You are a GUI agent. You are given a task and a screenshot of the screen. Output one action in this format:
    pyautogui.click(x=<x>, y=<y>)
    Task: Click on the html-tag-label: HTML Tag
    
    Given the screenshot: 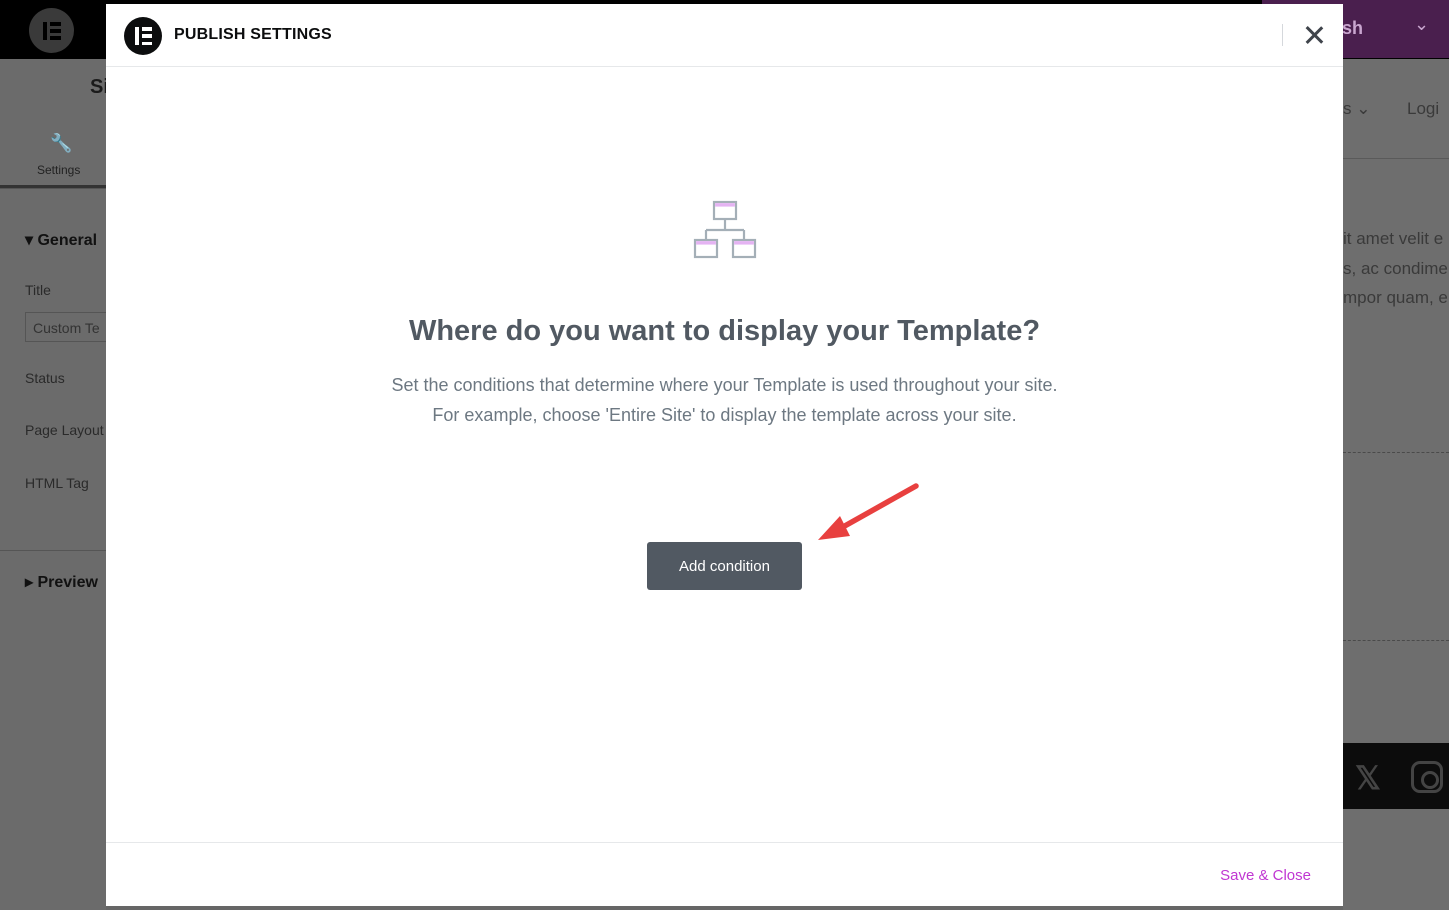 What is the action you would take?
    pyautogui.click(x=57, y=483)
    